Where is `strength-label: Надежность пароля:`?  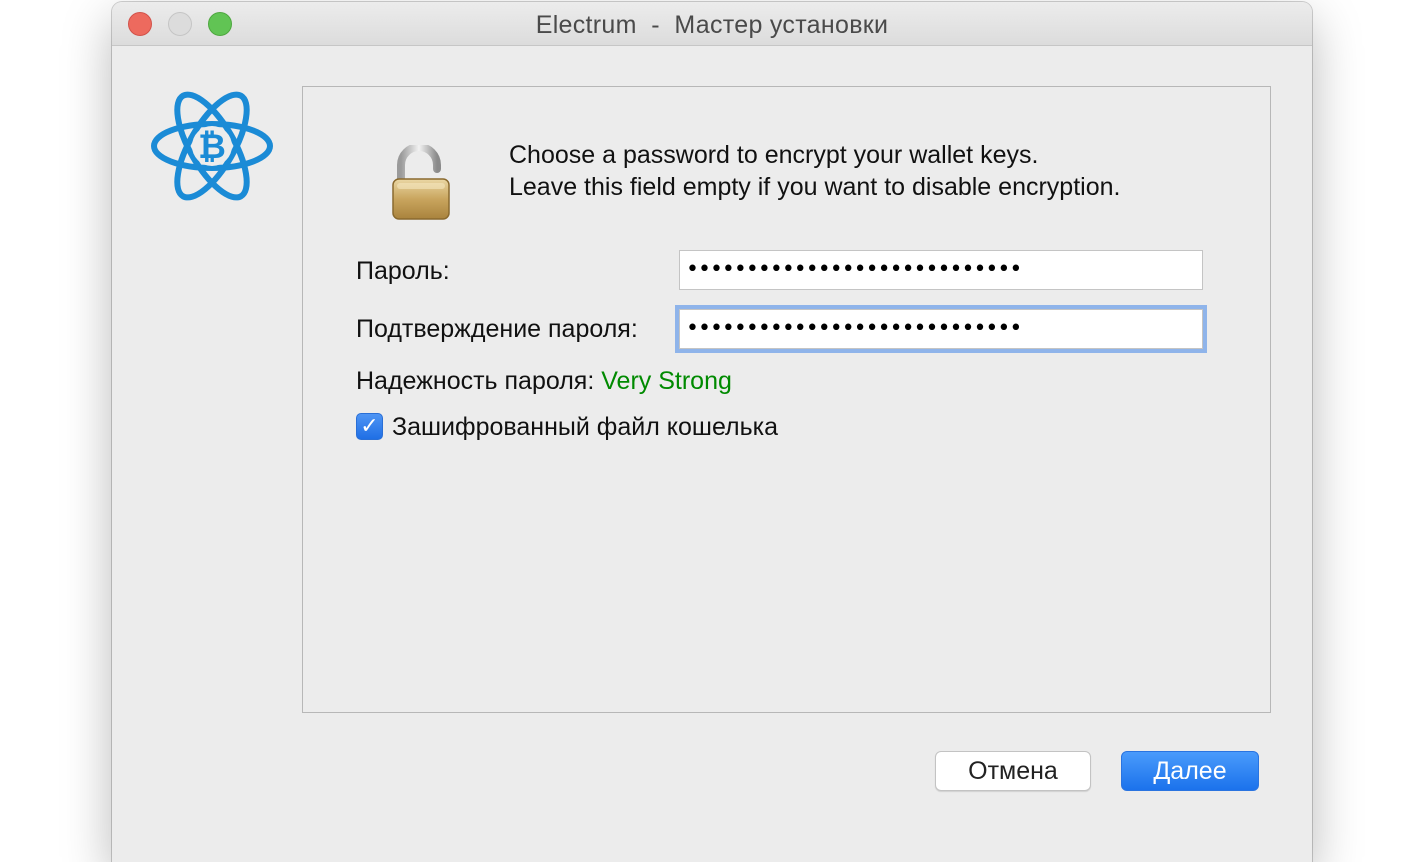
strength-label: Надежность пароля: is located at coordinates (475, 381).